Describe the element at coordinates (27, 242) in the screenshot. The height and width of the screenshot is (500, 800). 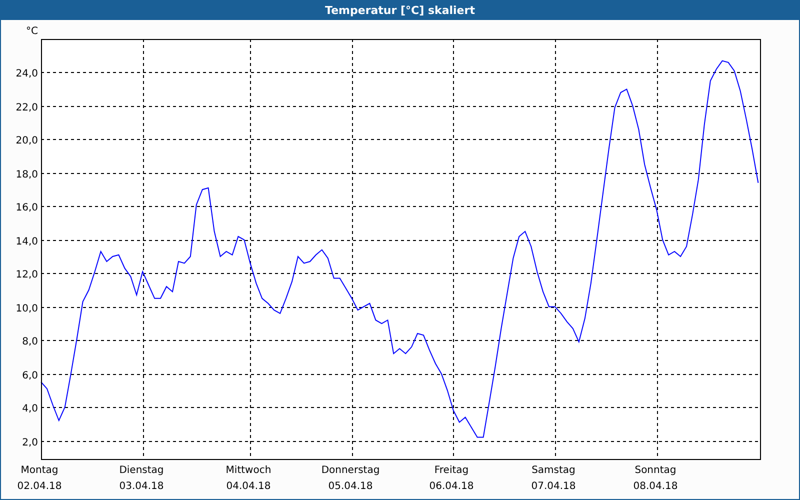
I see `y-axis-label: 14,0` at that location.